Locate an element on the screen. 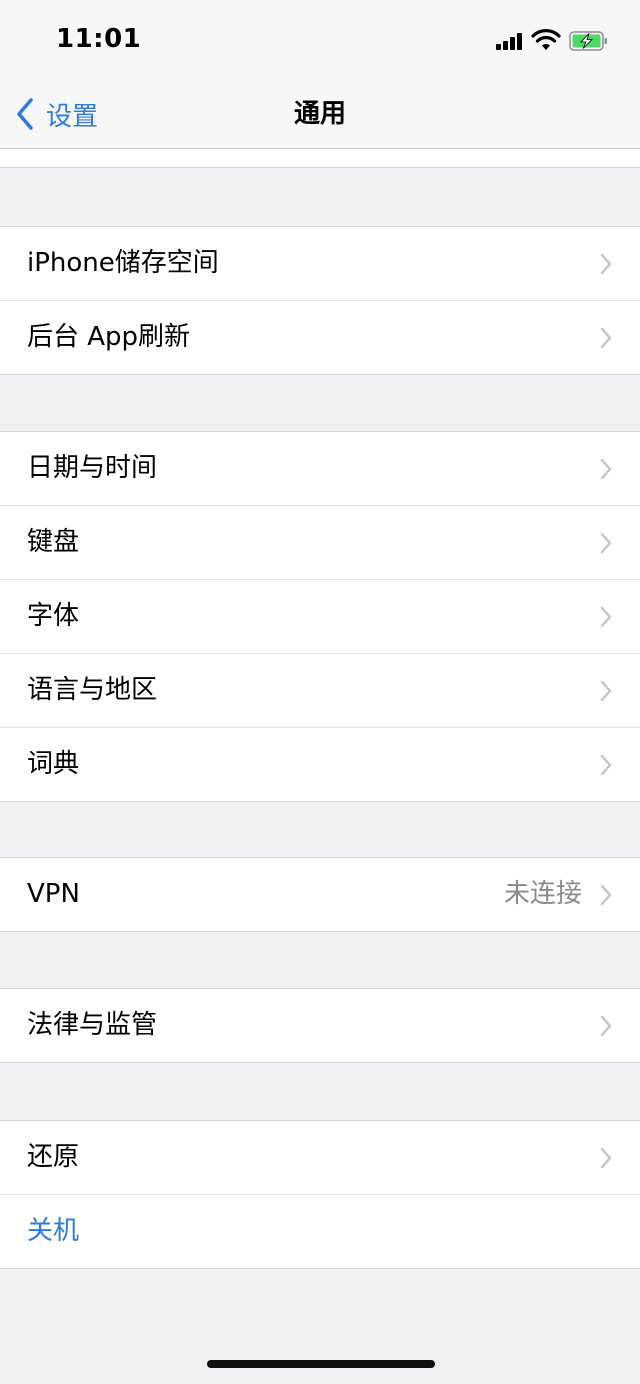  settings-group-storage: iPhone储存空间 后台 App刷新 is located at coordinates (320, 300).